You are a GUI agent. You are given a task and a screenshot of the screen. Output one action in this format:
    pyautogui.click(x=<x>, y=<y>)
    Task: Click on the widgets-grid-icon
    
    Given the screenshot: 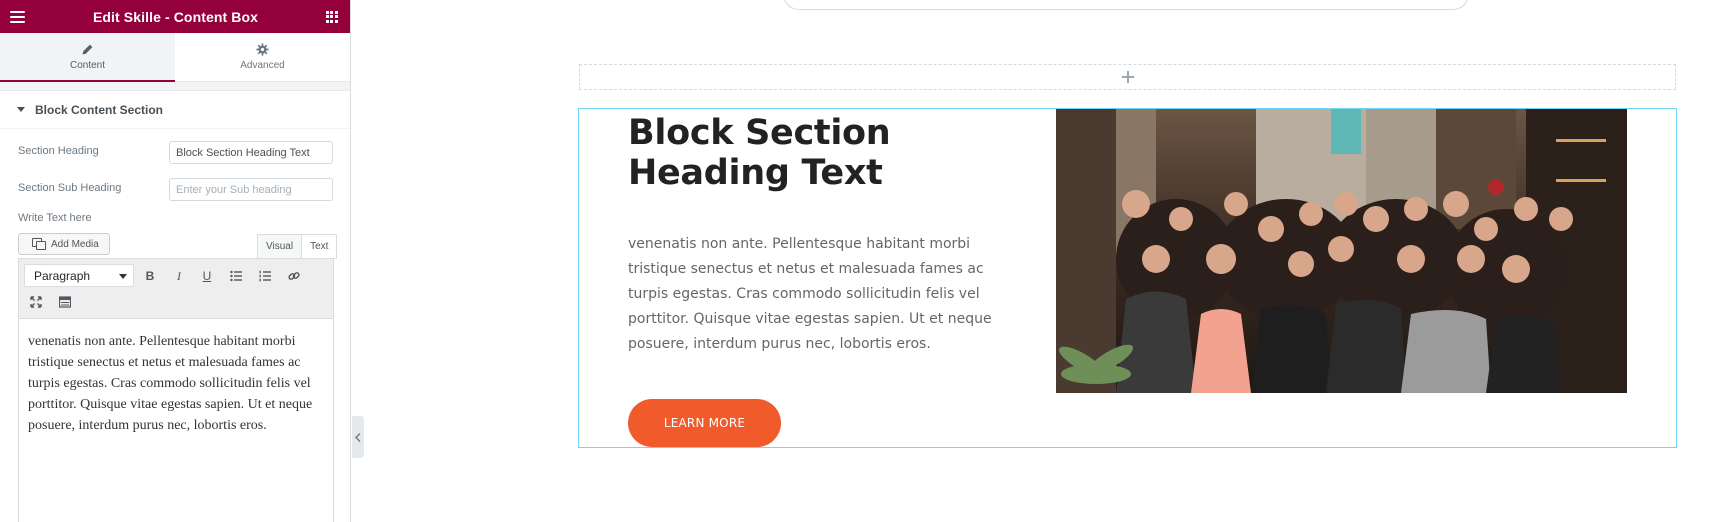 What is the action you would take?
    pyautogui.click(x=331, y=16)
    